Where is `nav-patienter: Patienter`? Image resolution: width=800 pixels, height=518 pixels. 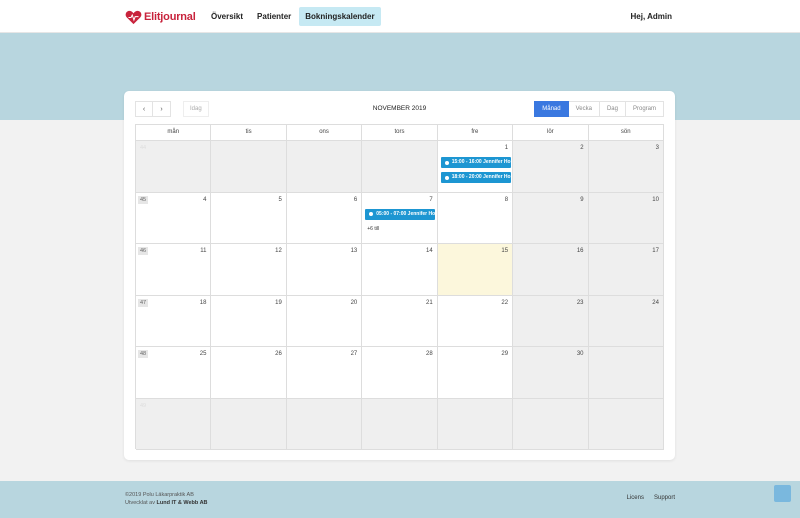
nav-patienter: Patienter is located at coordinates (274, 16).